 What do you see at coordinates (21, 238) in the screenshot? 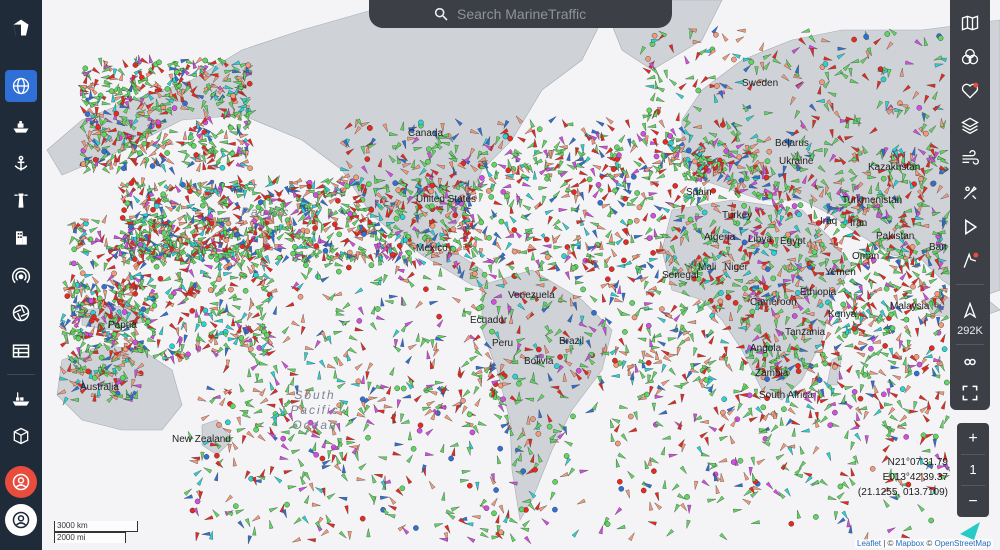
I see `building-icon` at bounding box center [21, 238].